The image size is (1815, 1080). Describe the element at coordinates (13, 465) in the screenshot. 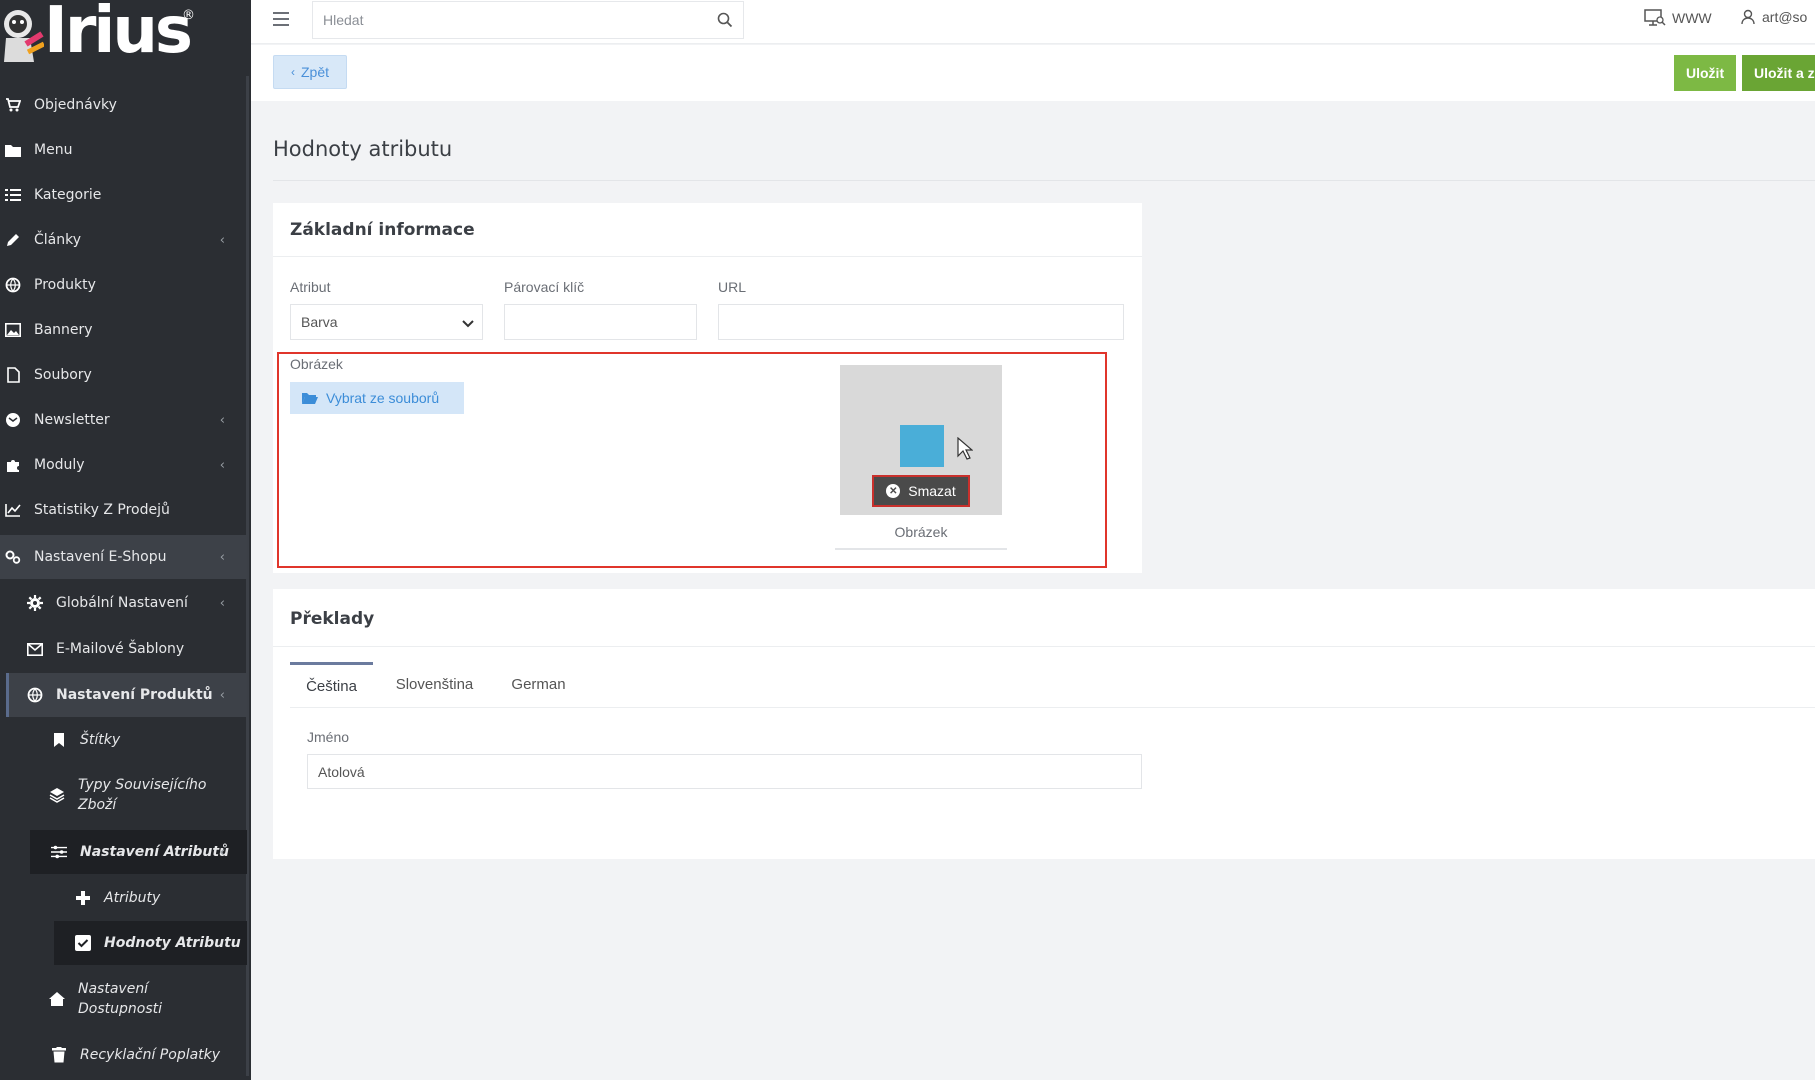

I see `puzzle-icon` at that location.